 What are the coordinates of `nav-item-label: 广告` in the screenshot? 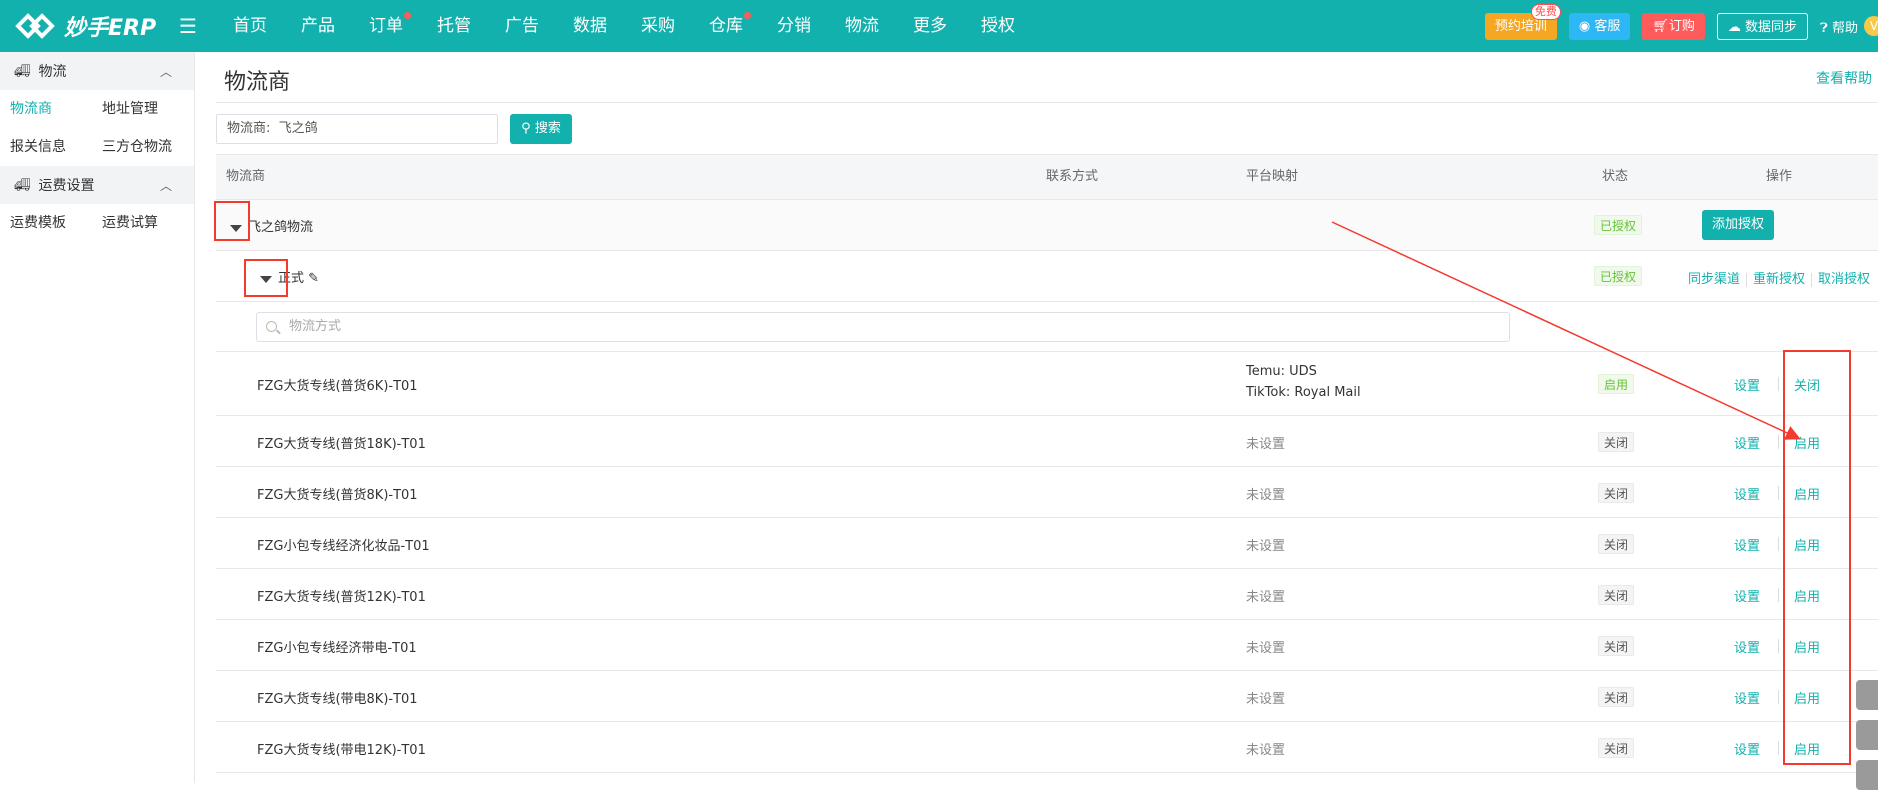 It's located at (522, 26).